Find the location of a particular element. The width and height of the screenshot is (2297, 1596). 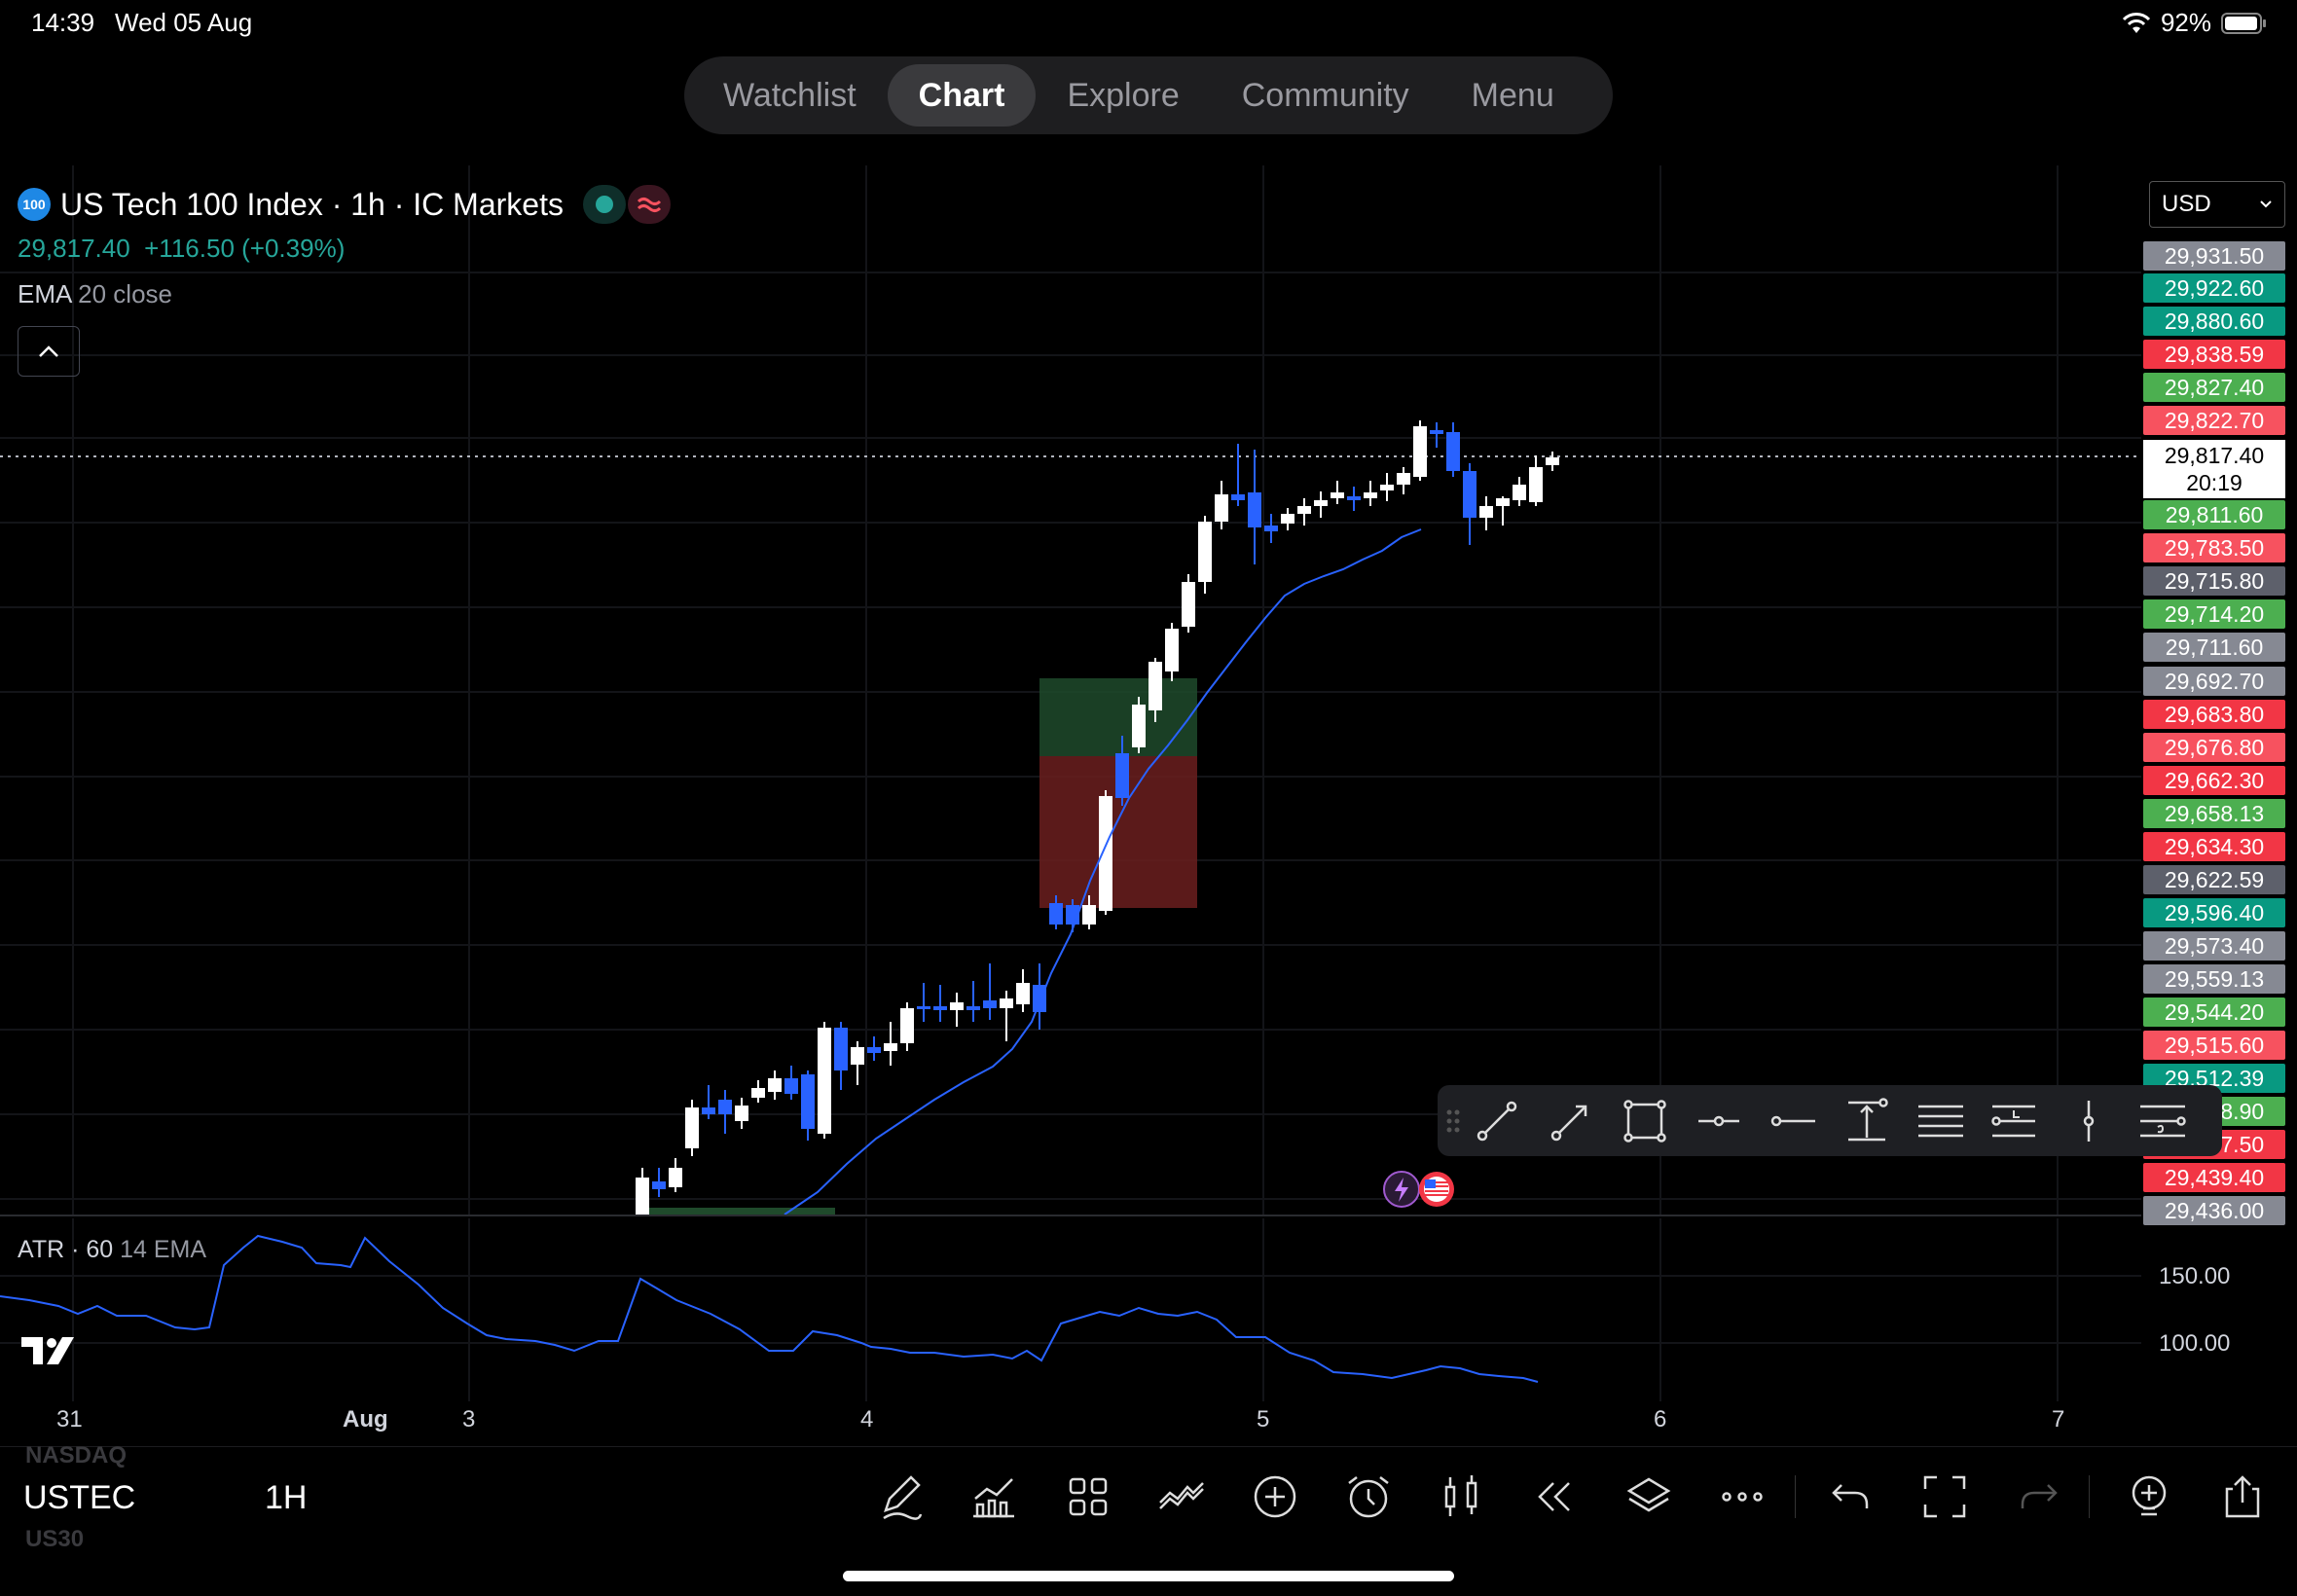

position-target-zone is located at coordinates (1118, 717).